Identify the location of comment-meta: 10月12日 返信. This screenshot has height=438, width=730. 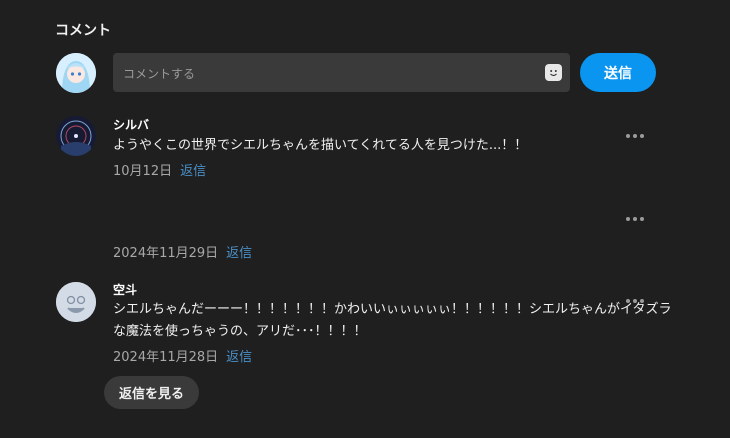
(159, 169).